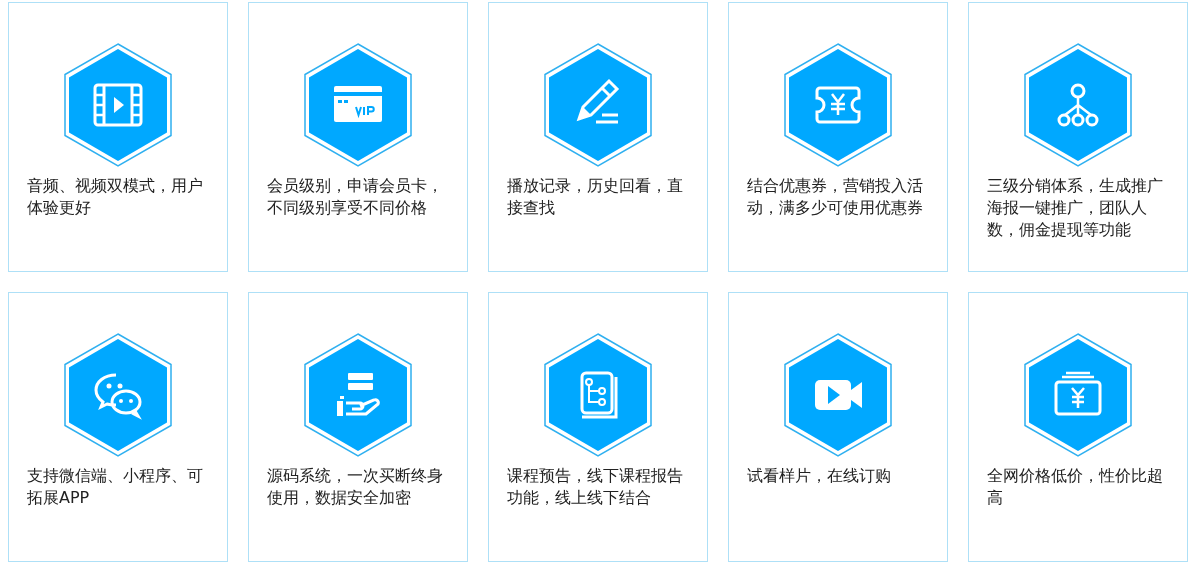  What do you see at coordinates (835, 197) in the screenshot?
I see `feature-description: 结合优惠券，营销投入活动，满多少可使用优惠券` at bounding box center [835, 197].